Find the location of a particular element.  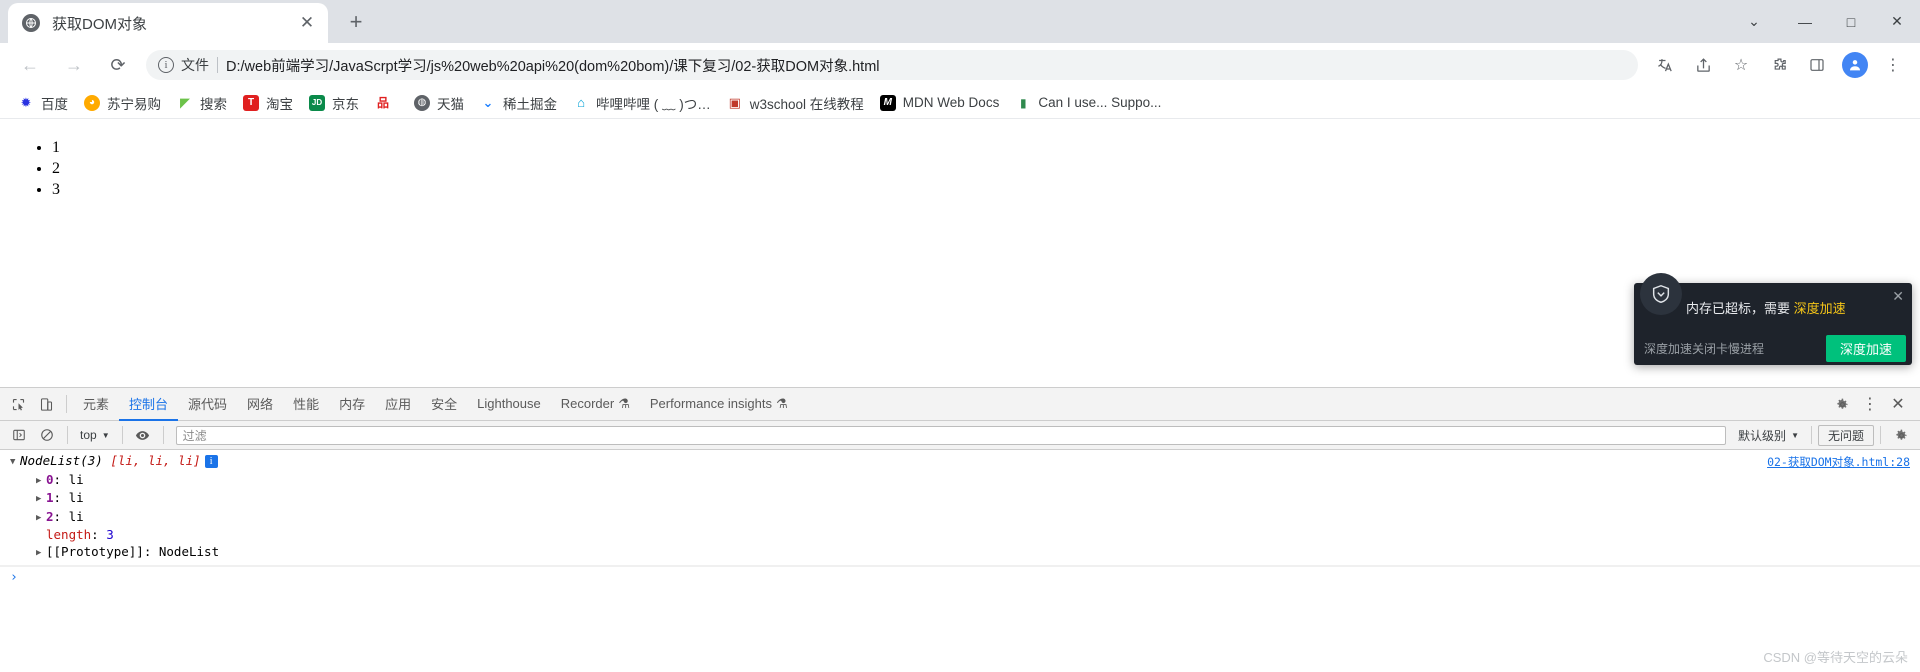

maximize-button: □ is located at coordinates (1851, 21).